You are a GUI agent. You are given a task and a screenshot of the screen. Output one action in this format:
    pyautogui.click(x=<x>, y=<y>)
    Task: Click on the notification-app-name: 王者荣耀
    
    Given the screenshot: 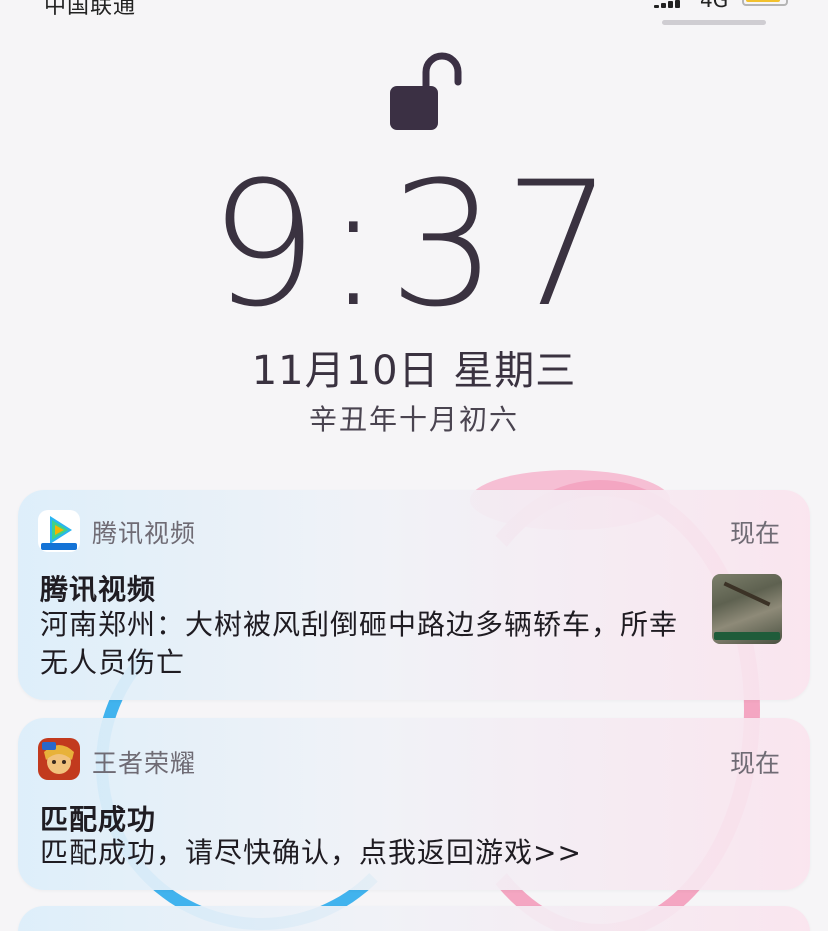 What is the action you would take?
    pyautogui.click(x=144, y=763)
    